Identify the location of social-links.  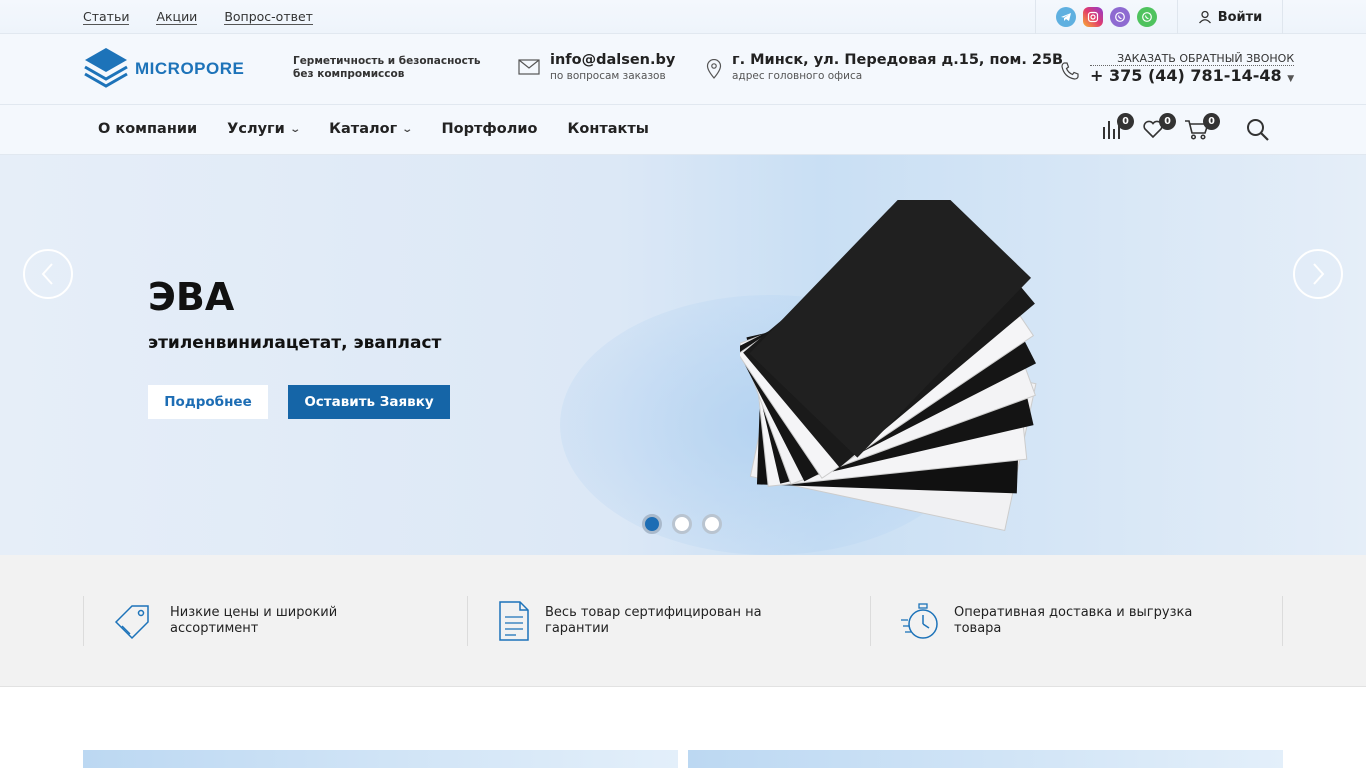
(1106, 17).